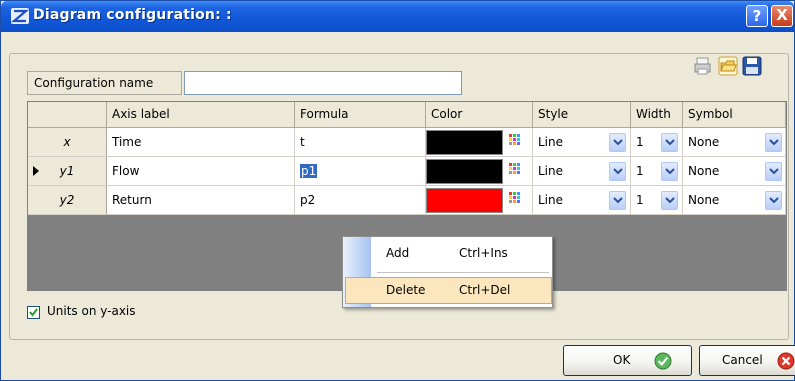  Describe the element at coordinates (201, 142) in the screenshot. I see `axis-label-cell: Time` at that location.